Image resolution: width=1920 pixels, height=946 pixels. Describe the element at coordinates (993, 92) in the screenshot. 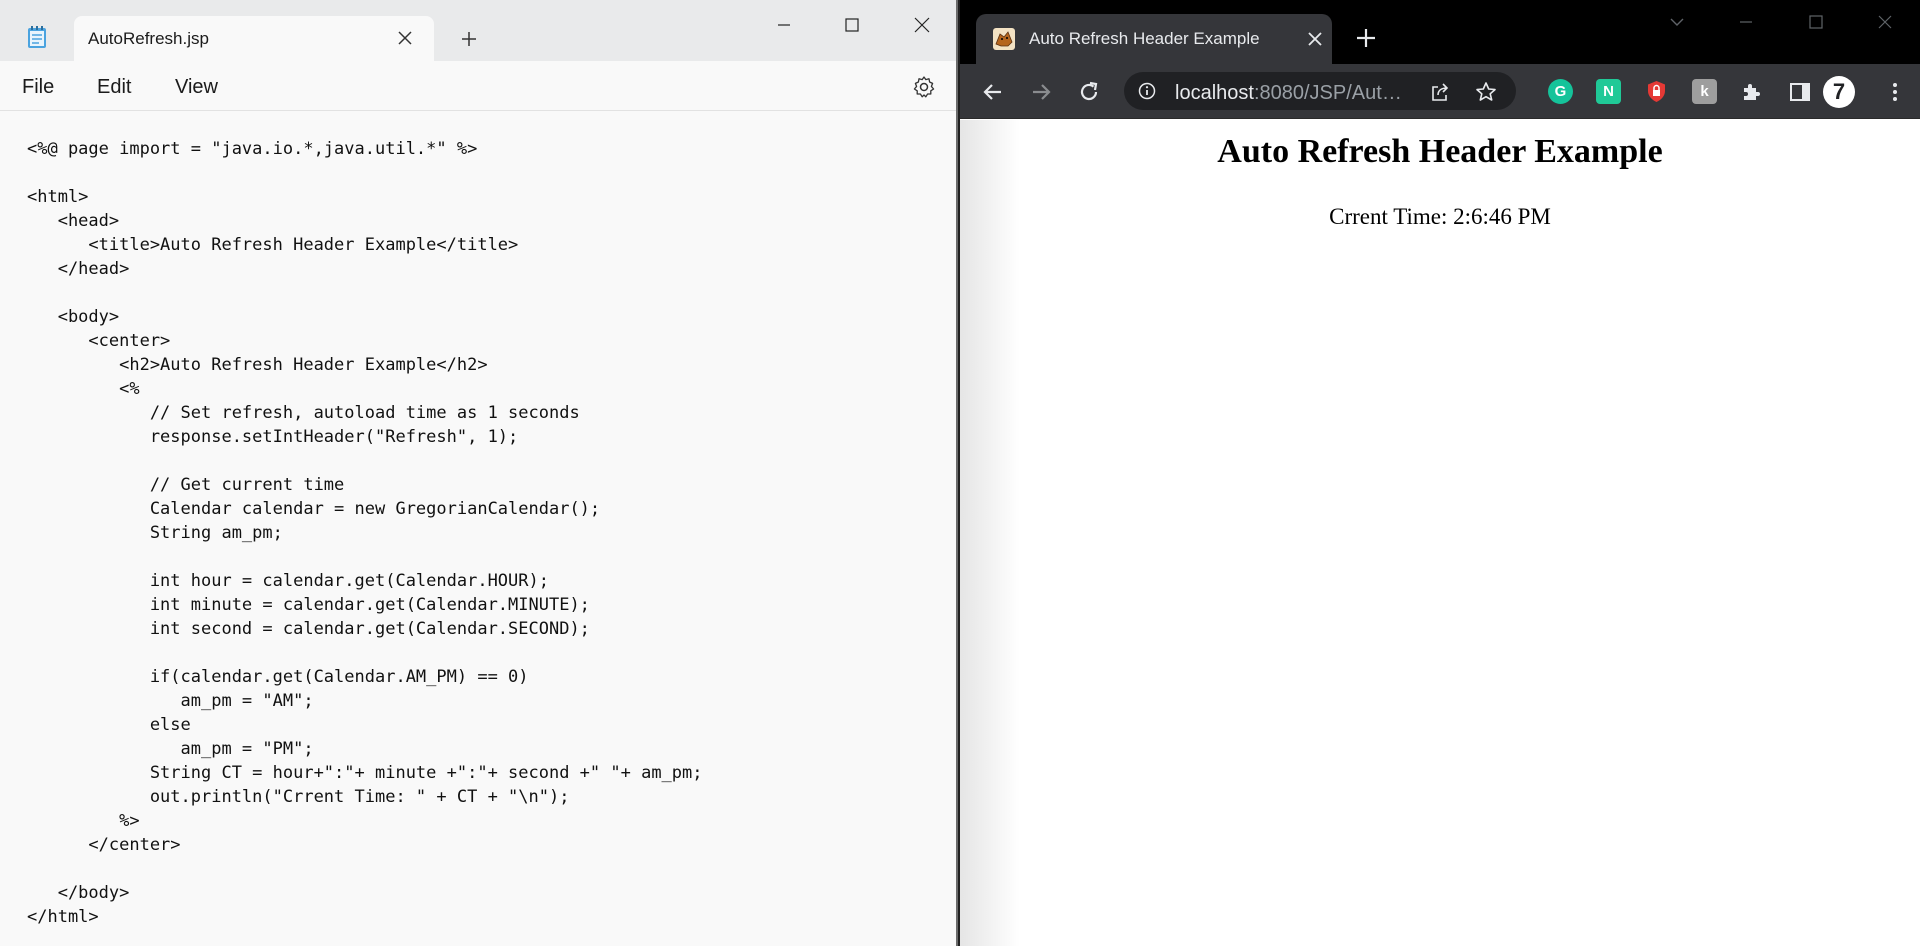

I see `back-arrow-icon` at that location.